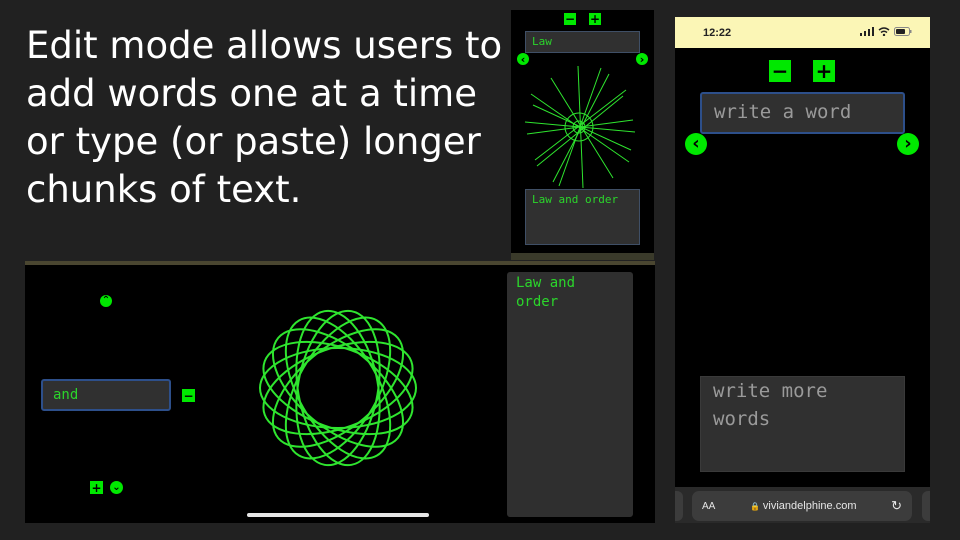  What do you see at coordinates (575, 199) in the screenshot?
I see `text-area-value: Law and order` at bounding box center [575, 199].